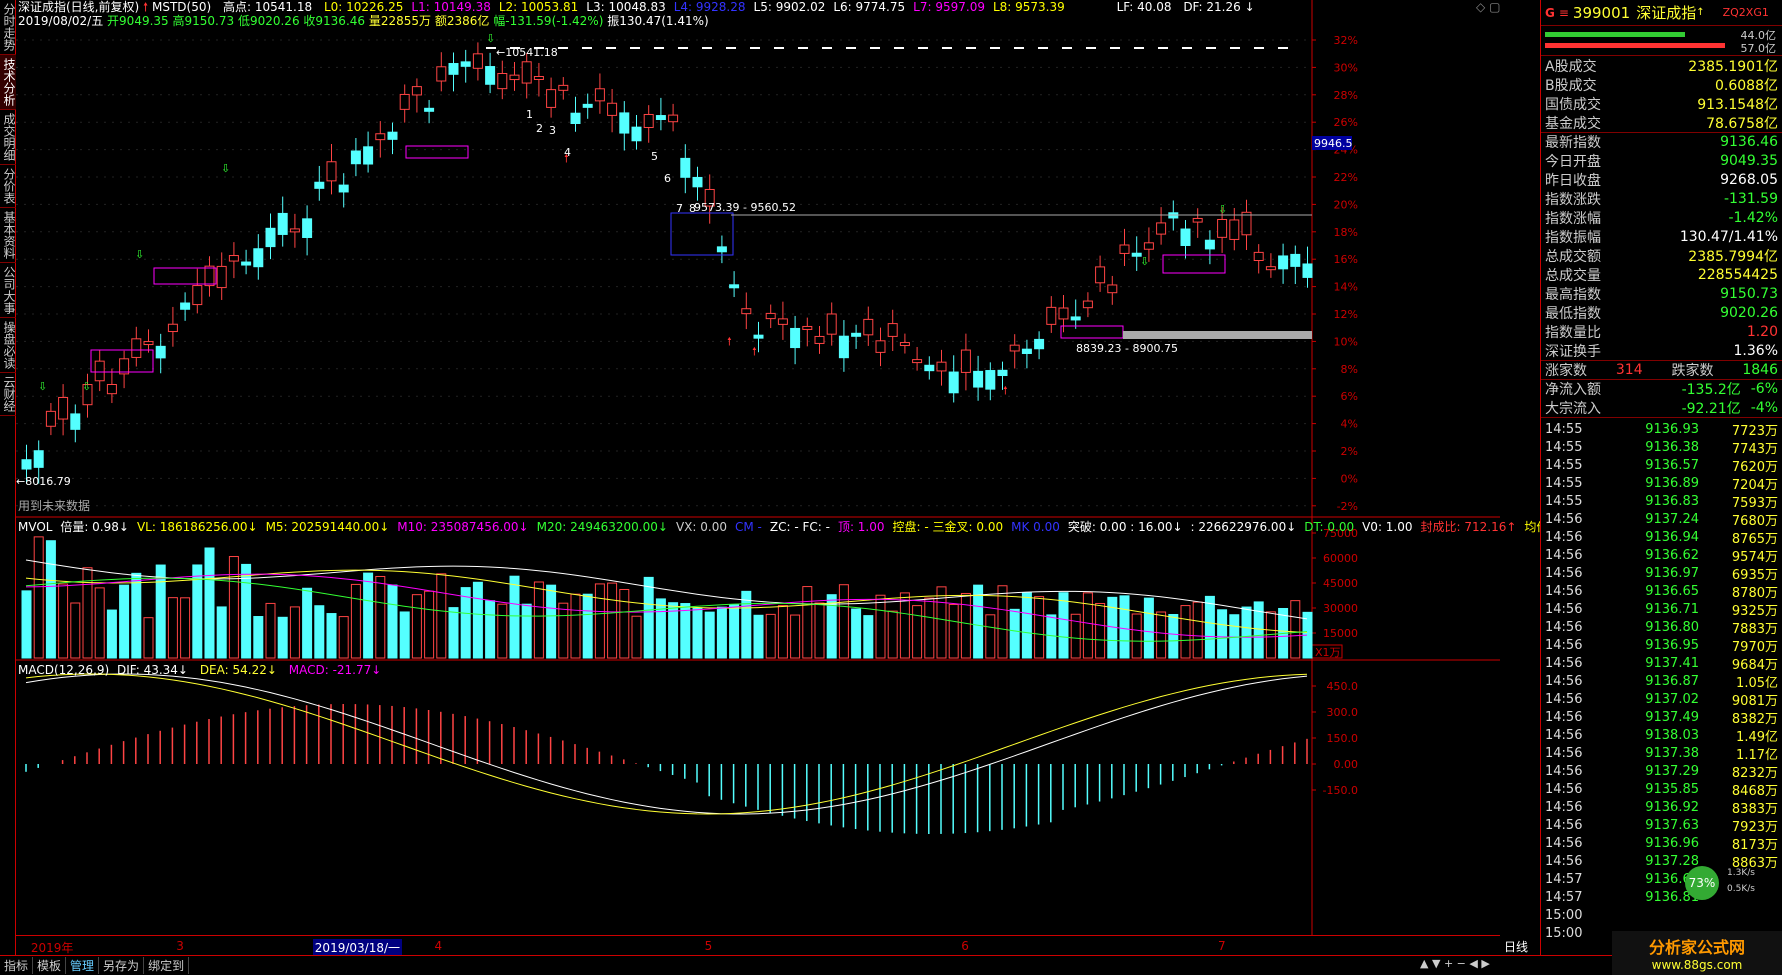 The width and height of the screenshot is (1782, 975). What do you see at coordinates (1564, 13) in the screenshot?
I see `menu-icon: ≡` at bounding box center [1564, 13].